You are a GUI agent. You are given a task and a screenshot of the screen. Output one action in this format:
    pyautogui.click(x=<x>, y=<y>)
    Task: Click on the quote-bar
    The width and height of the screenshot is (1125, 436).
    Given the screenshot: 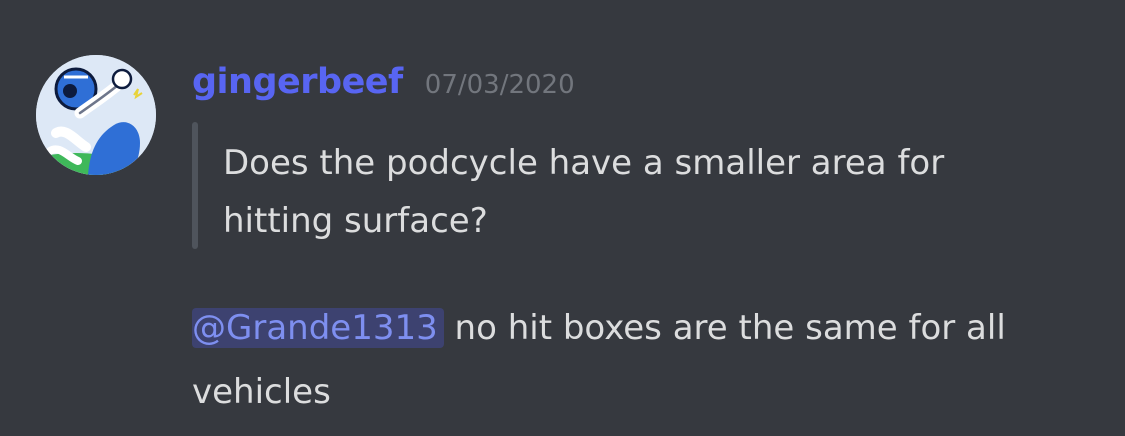 What is the action you would take?
    pyautogui.click(x=195, y=185)
    